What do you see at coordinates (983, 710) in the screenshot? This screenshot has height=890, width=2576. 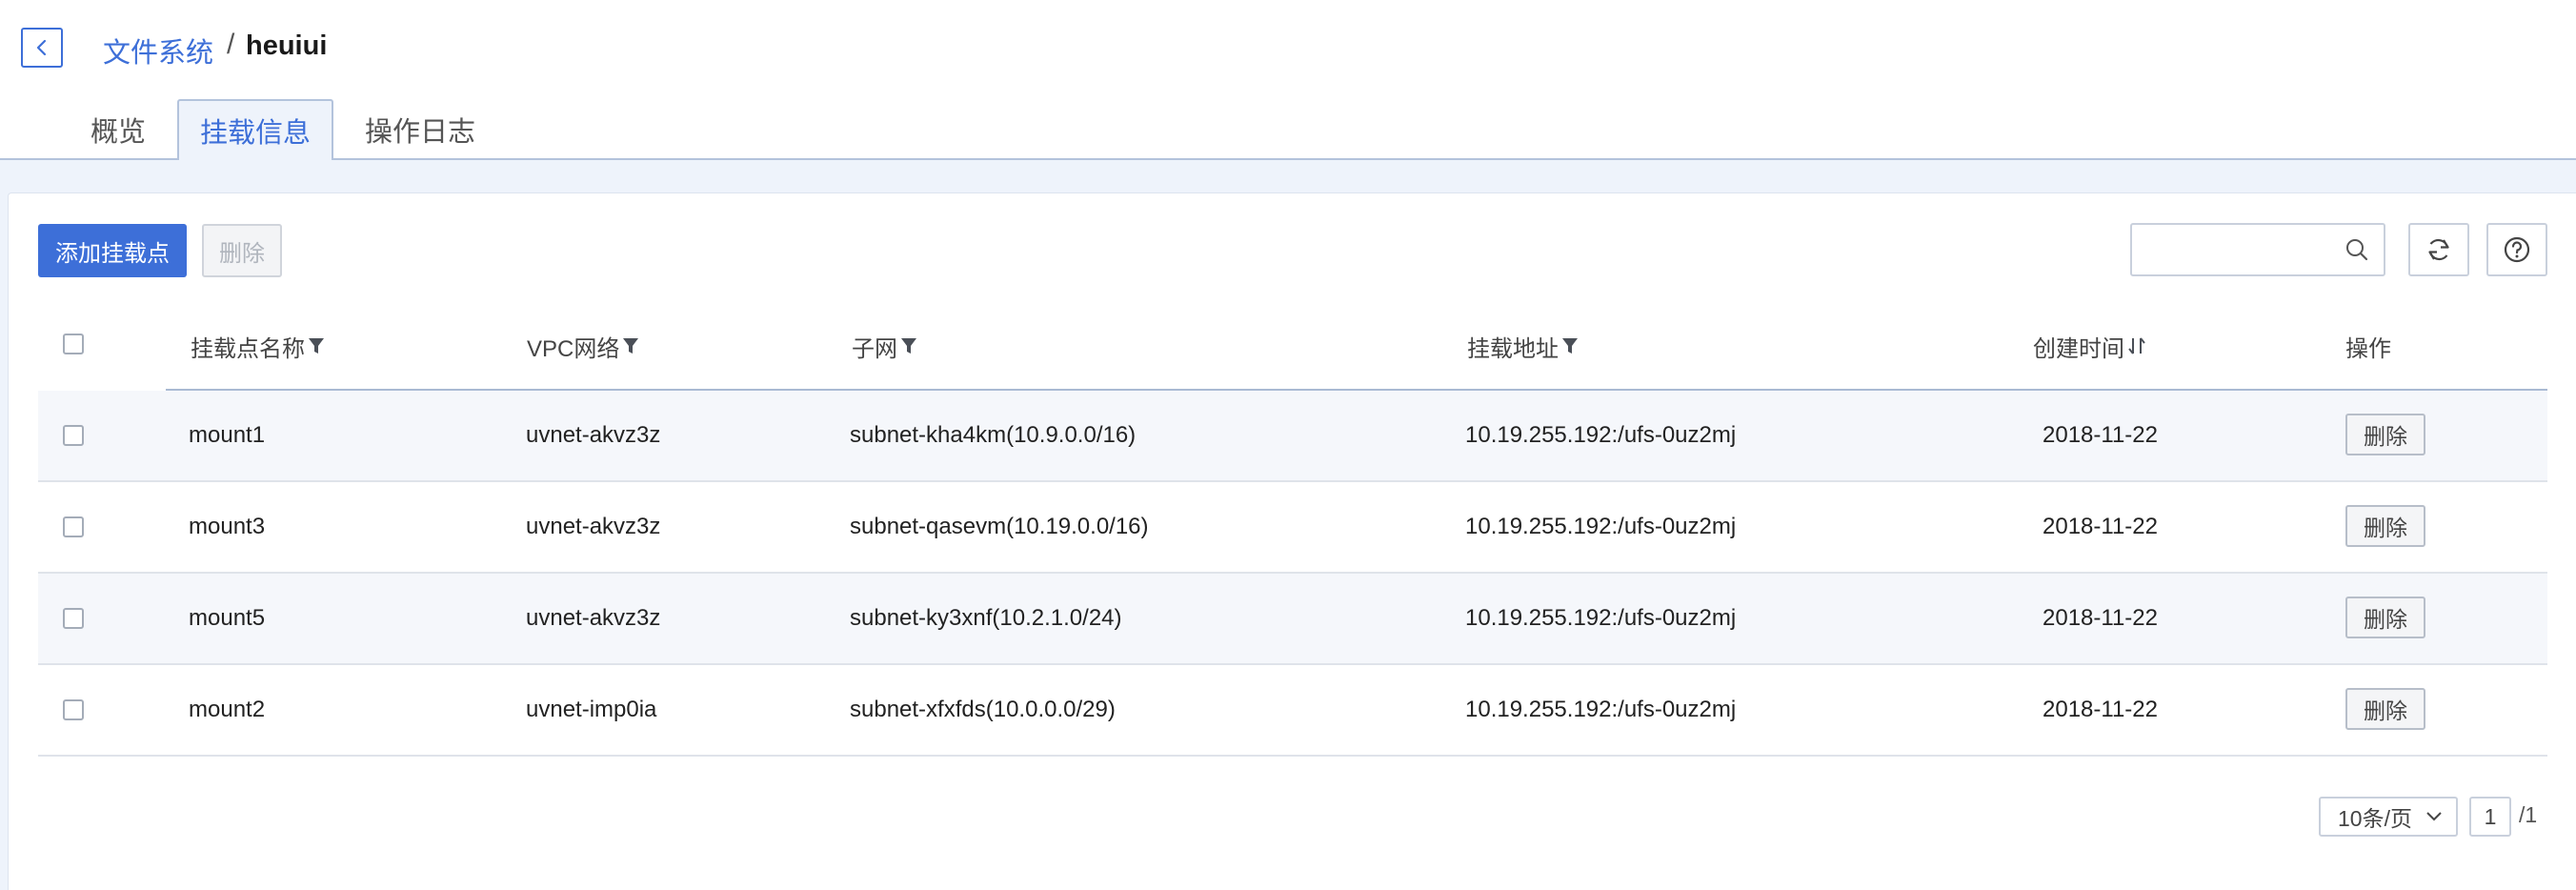 I see `cell-subnet: subnet-xfxfds(10.0.0.0/29)` at bounding box center [983, 710].